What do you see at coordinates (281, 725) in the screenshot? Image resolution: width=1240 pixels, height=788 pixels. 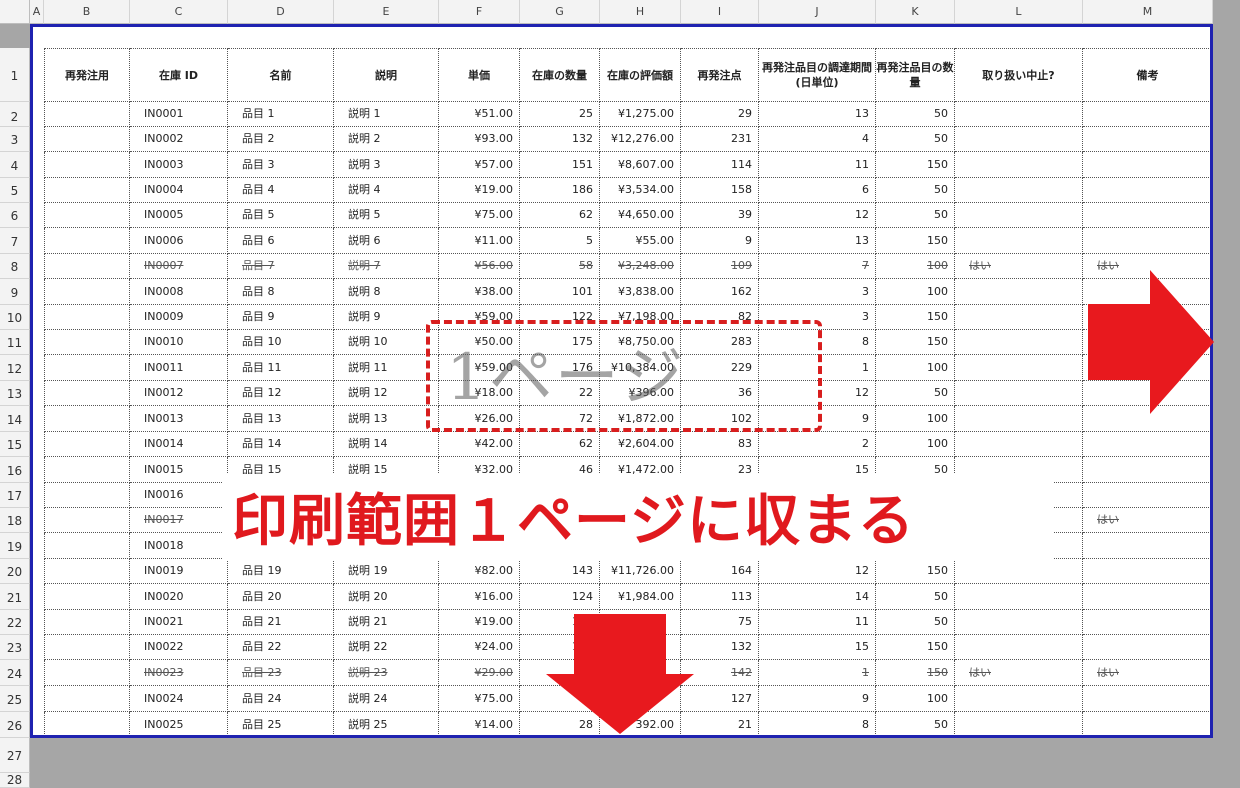 I see `cell-name: 品目 25` at bounding box center [281, 725].